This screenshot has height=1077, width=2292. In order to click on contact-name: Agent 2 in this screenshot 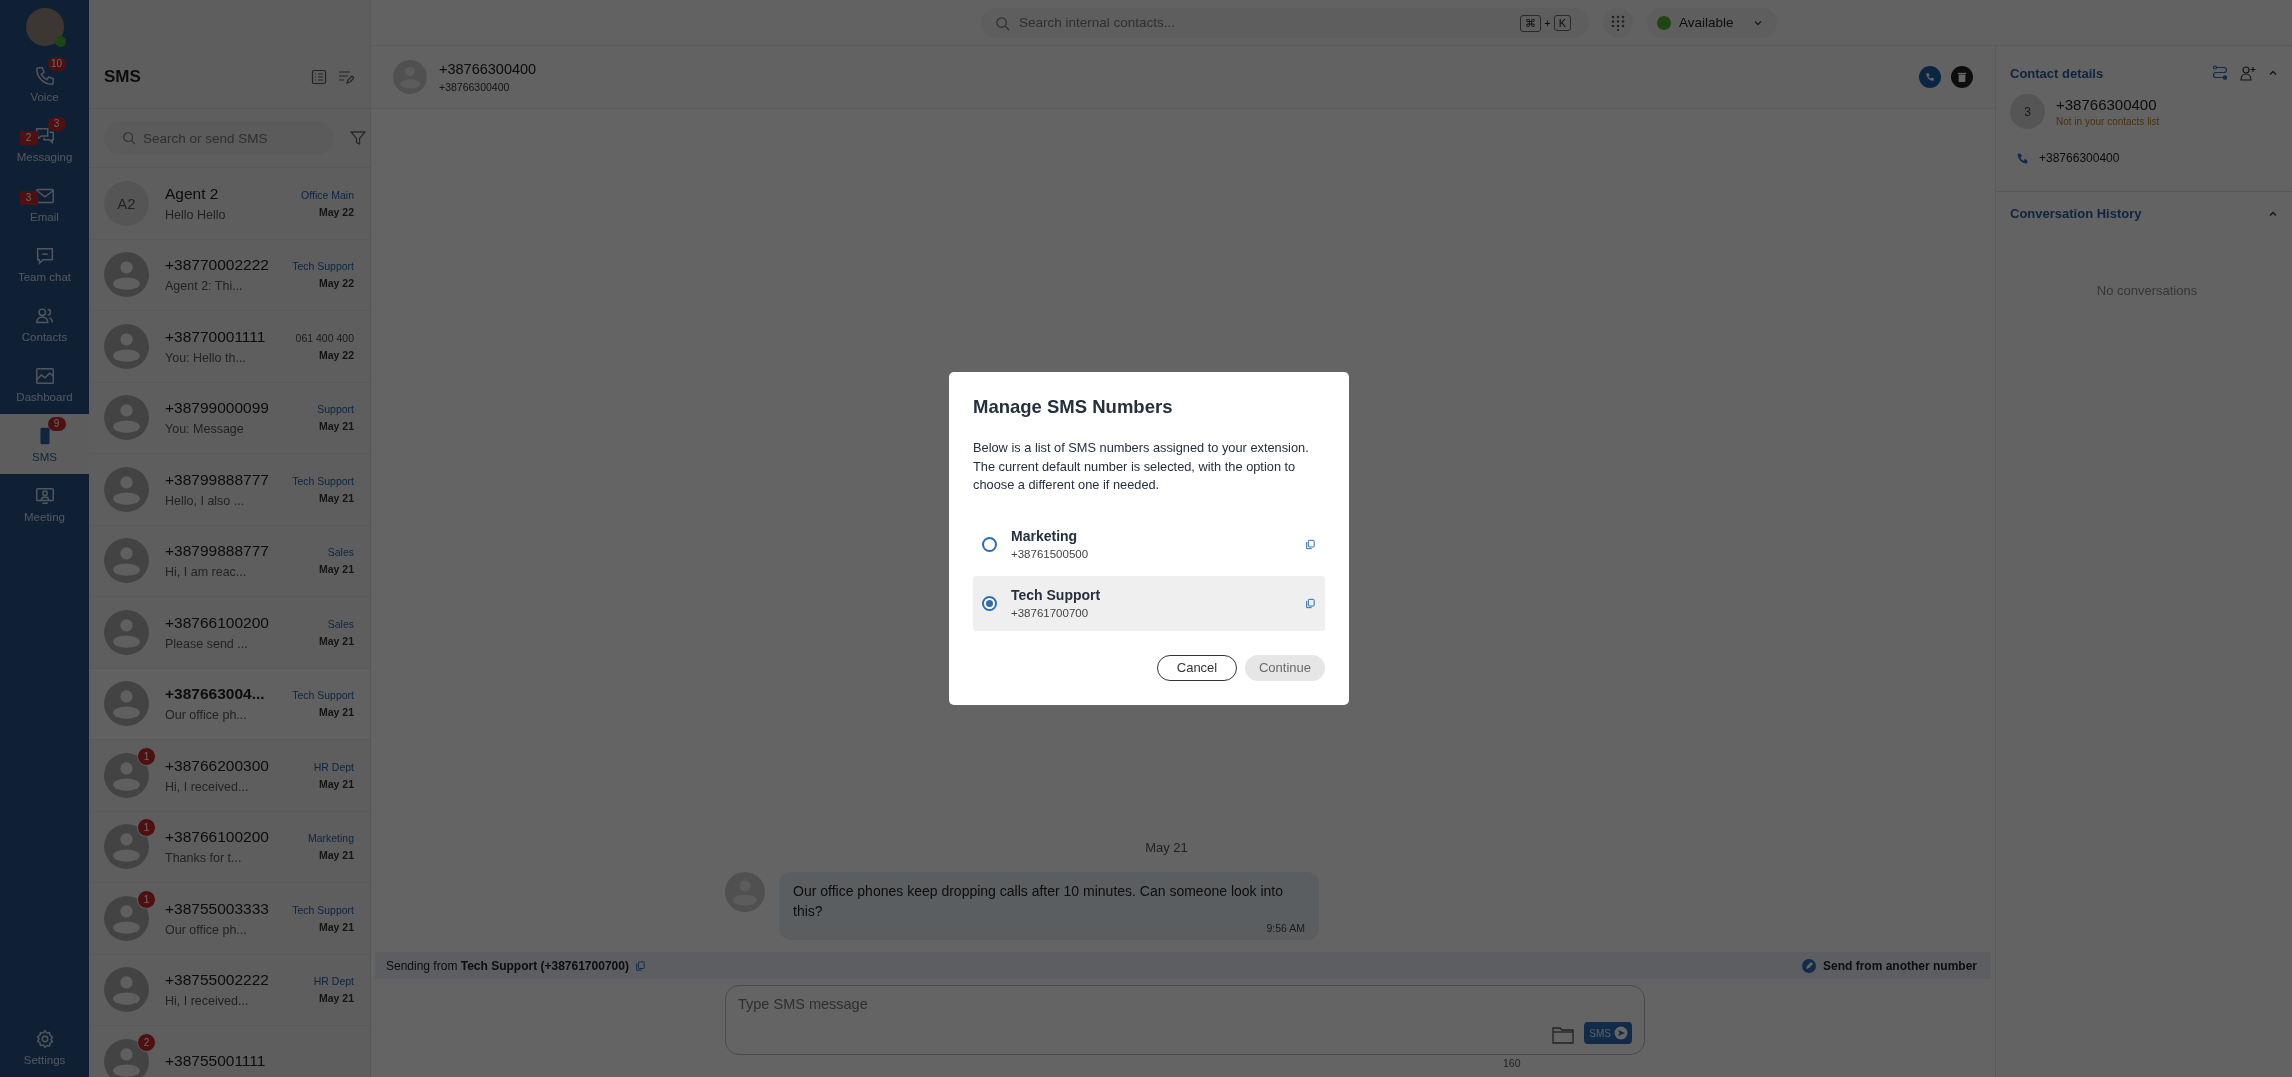, I will do `click(192, 193)`.